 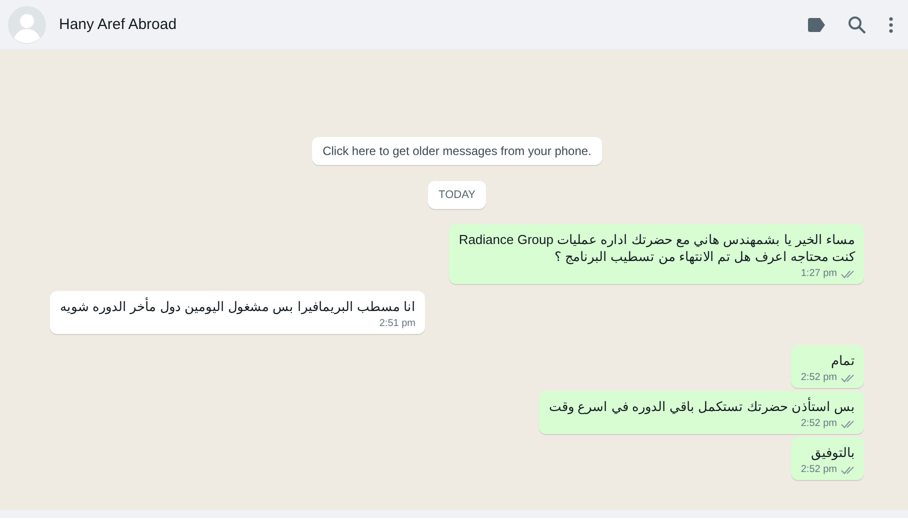 I want to click on message-text: تمام, so click(x=842, y=360).